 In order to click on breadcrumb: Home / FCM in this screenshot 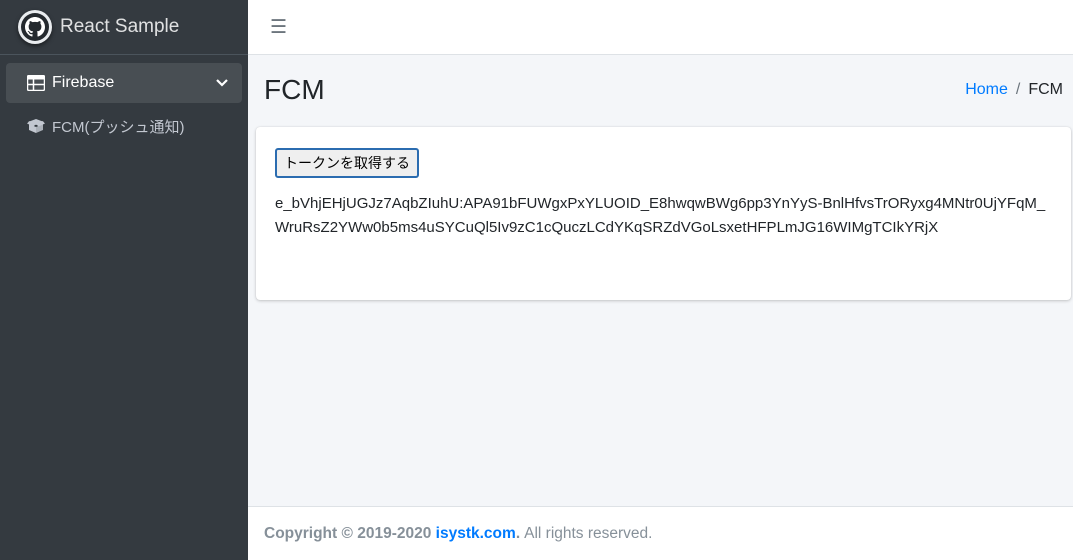, I will do `click(1014, 90)`.